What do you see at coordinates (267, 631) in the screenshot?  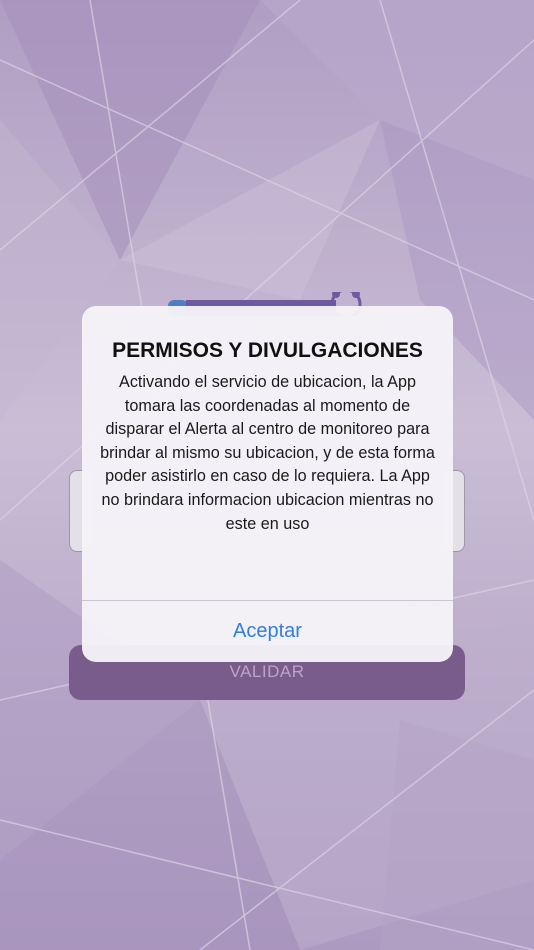 I see `accept-button: Aceptar` at bounding box center [267, 631].